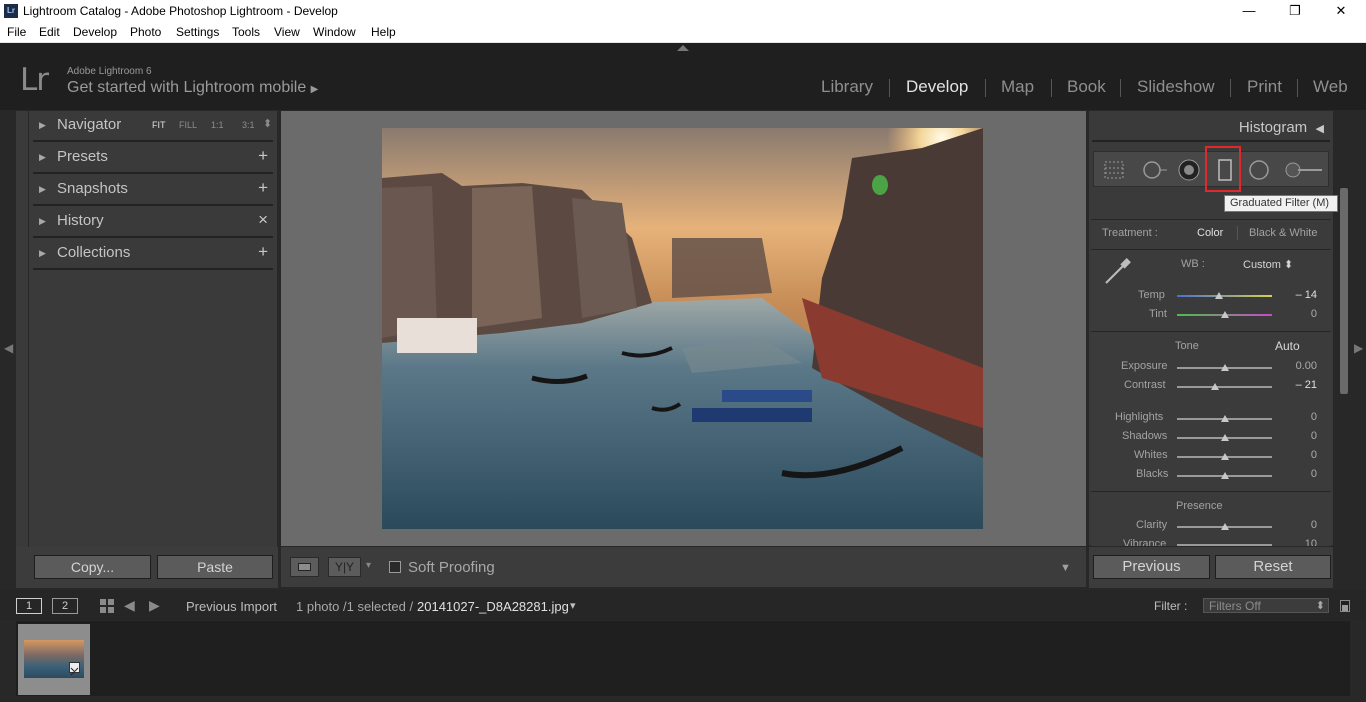 This screenshot has width=1366, height=702. What do you see at coordinates (1218, 295) in the screenshot?
I see `temp-slider-thumb` at bounding box center [1218, 295].